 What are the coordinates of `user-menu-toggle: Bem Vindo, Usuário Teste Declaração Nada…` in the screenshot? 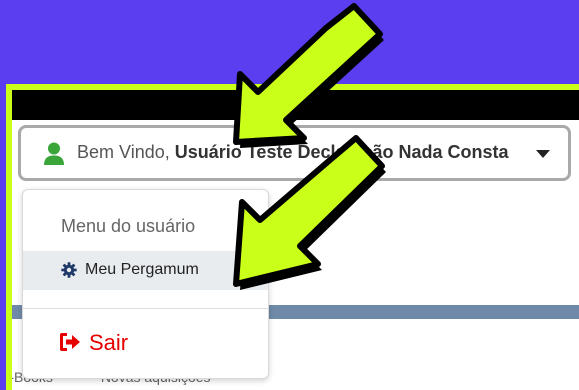 It's located at (294, 153).